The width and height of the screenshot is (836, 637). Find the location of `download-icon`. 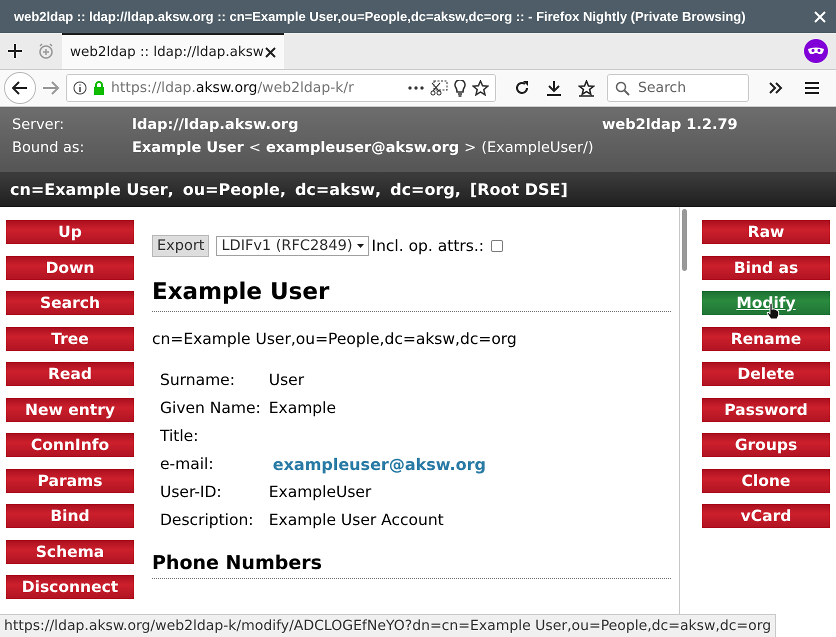

download-icon is located at coordinates (554, 88).